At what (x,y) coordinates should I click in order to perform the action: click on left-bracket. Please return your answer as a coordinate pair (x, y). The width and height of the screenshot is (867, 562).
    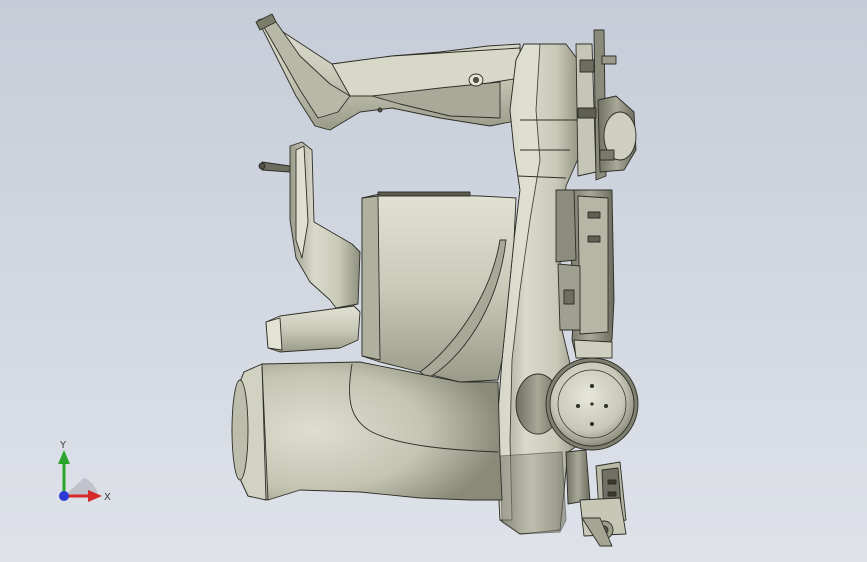
    Looking at the image, I should click on (309, 247).